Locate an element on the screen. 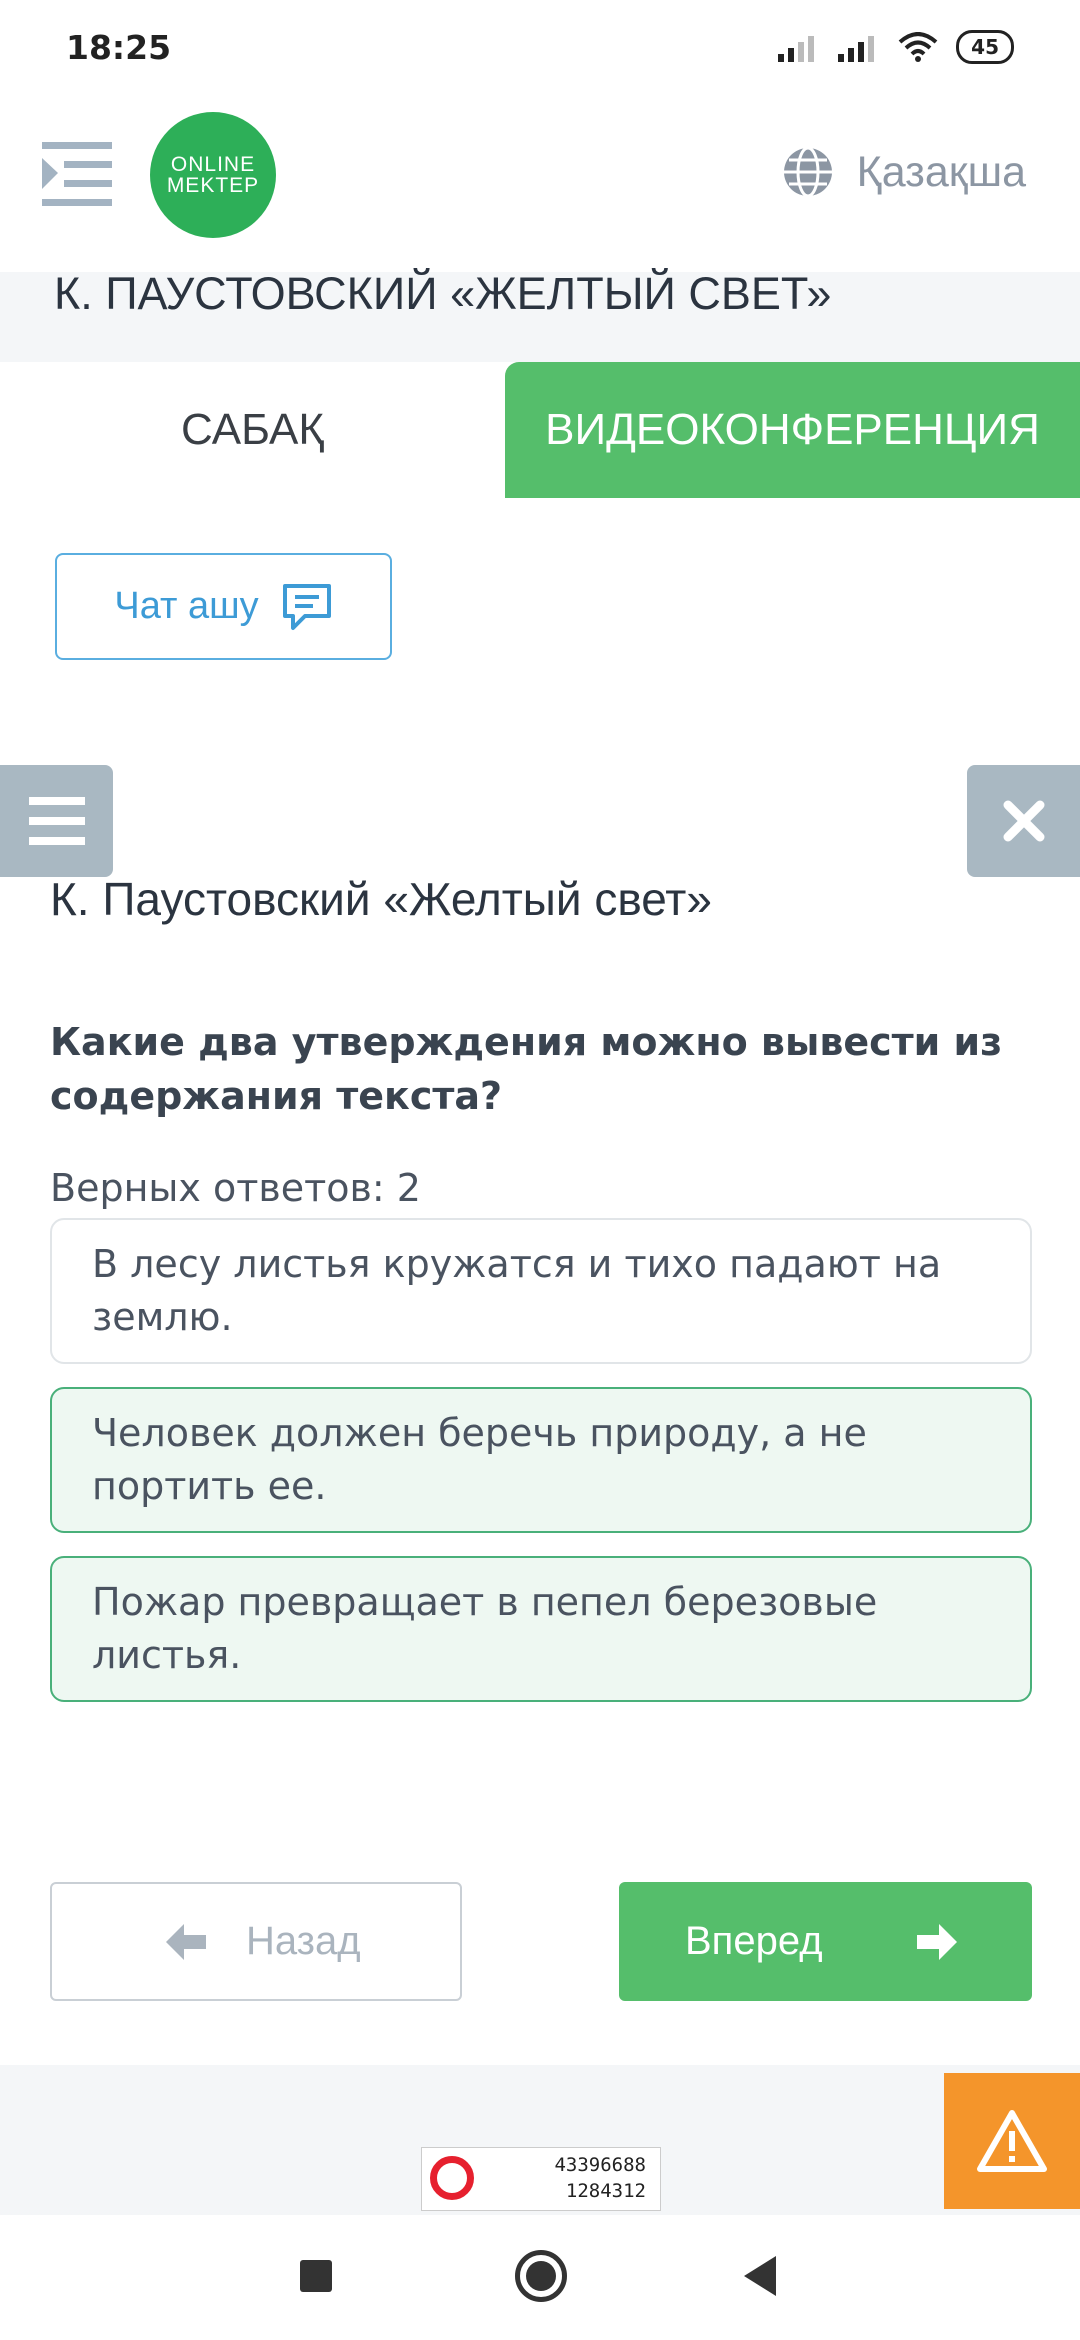 The image size is (1080, 2340). logo-line2: MEKTEP is located at coordinates (213, 185).